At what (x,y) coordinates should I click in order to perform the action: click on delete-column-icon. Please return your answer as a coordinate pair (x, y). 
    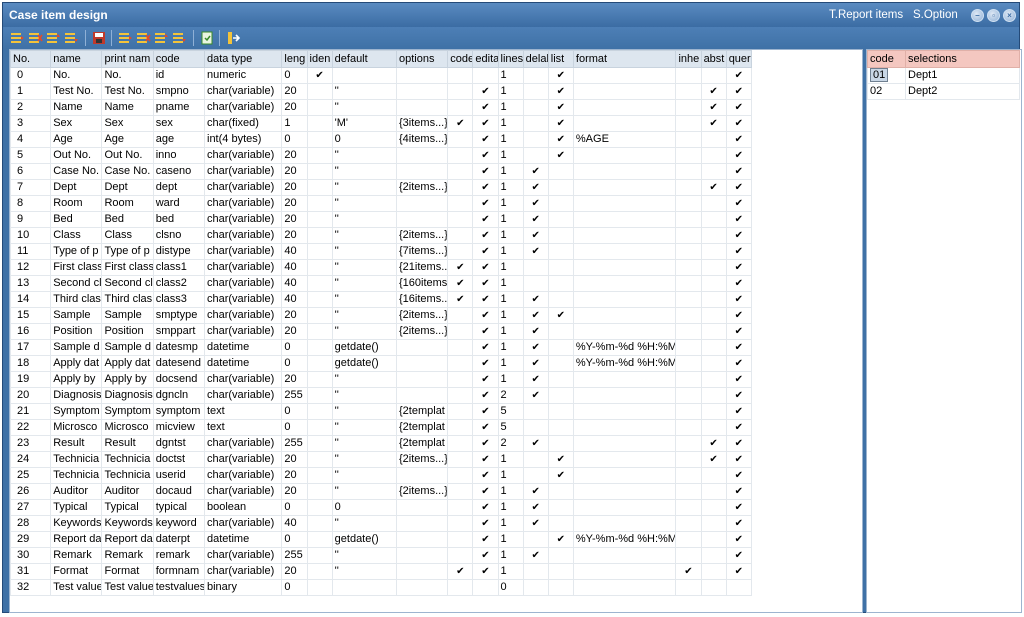
    Looking at the image, I should click on (143, 38).